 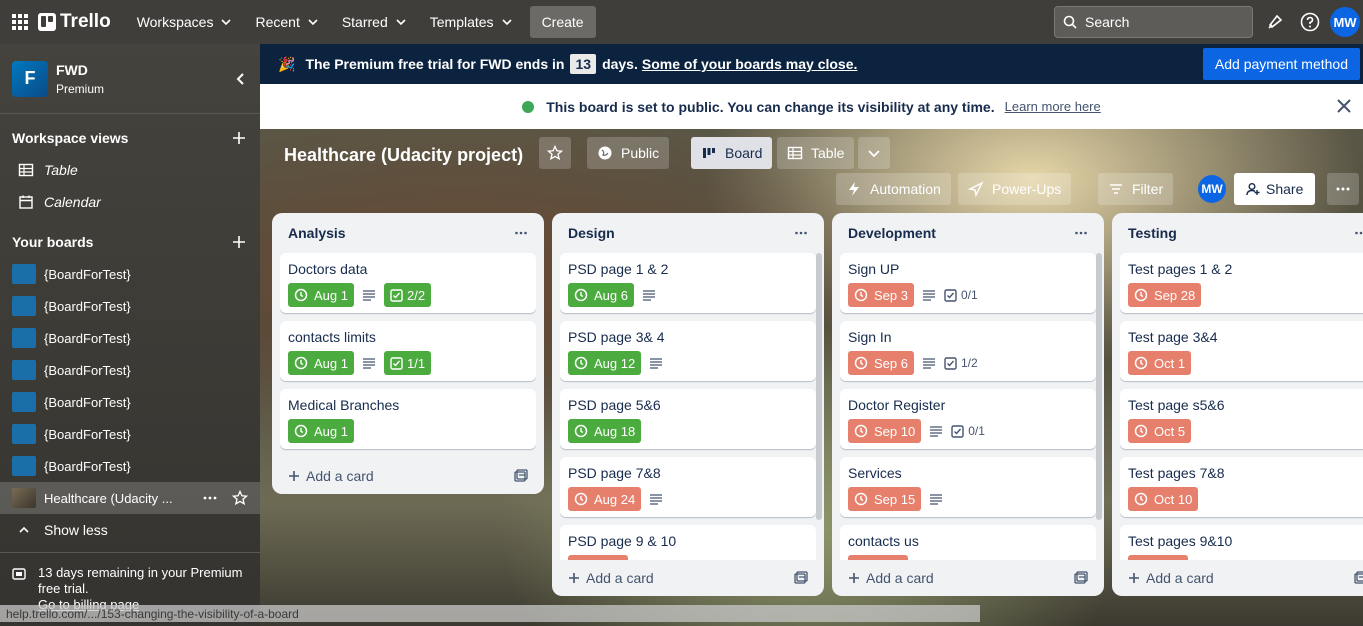 I want to click on starred-menu: Starred, so click(x=374, y=22).